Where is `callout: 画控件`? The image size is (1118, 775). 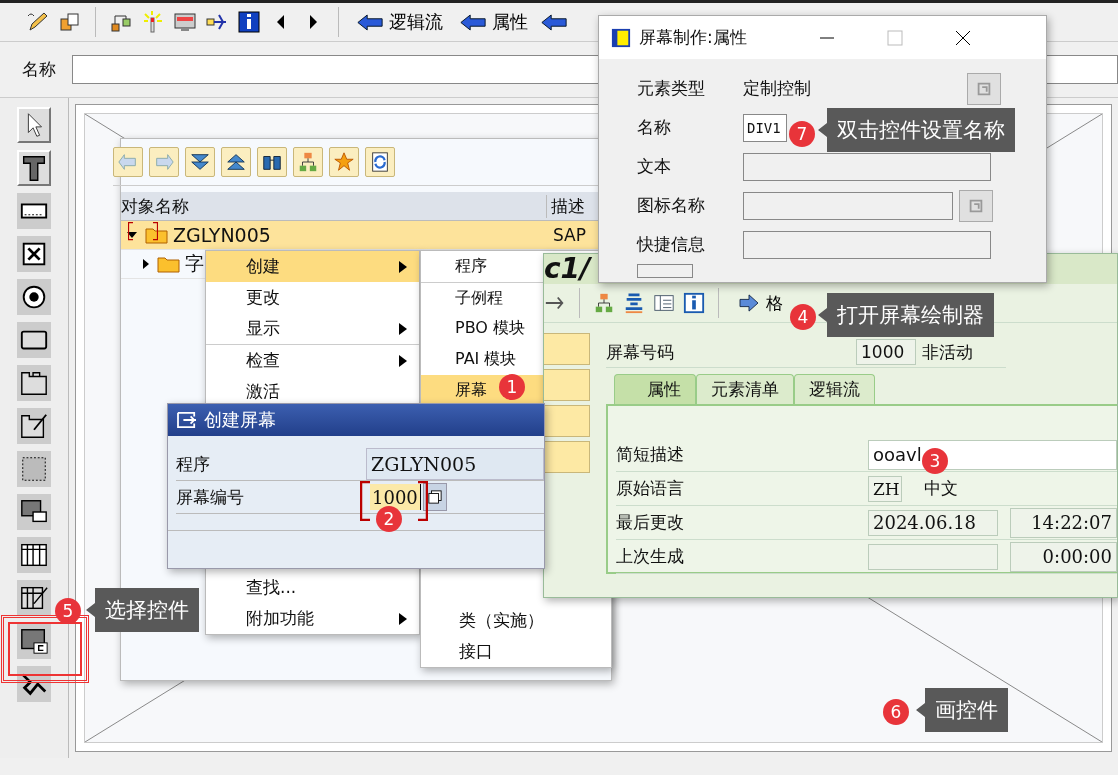 callout: 画控件 is located at coordinates (962, 710).